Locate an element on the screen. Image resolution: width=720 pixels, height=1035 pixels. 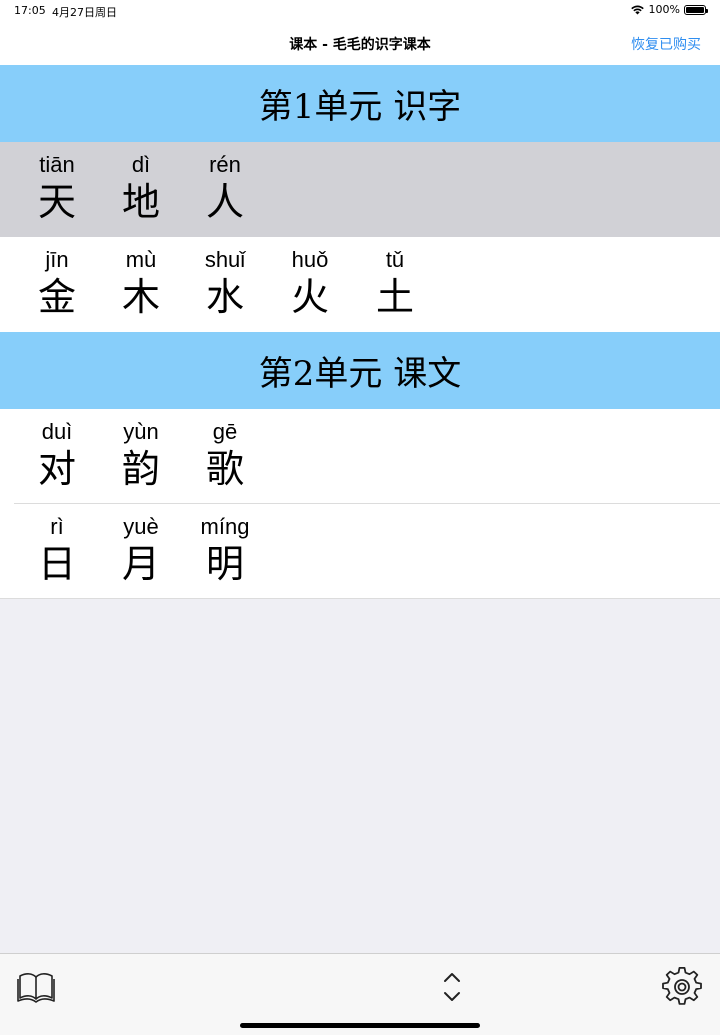
lesson-row: tiān 天 dì 地 rén 人 is located at coordinates (360, 189).